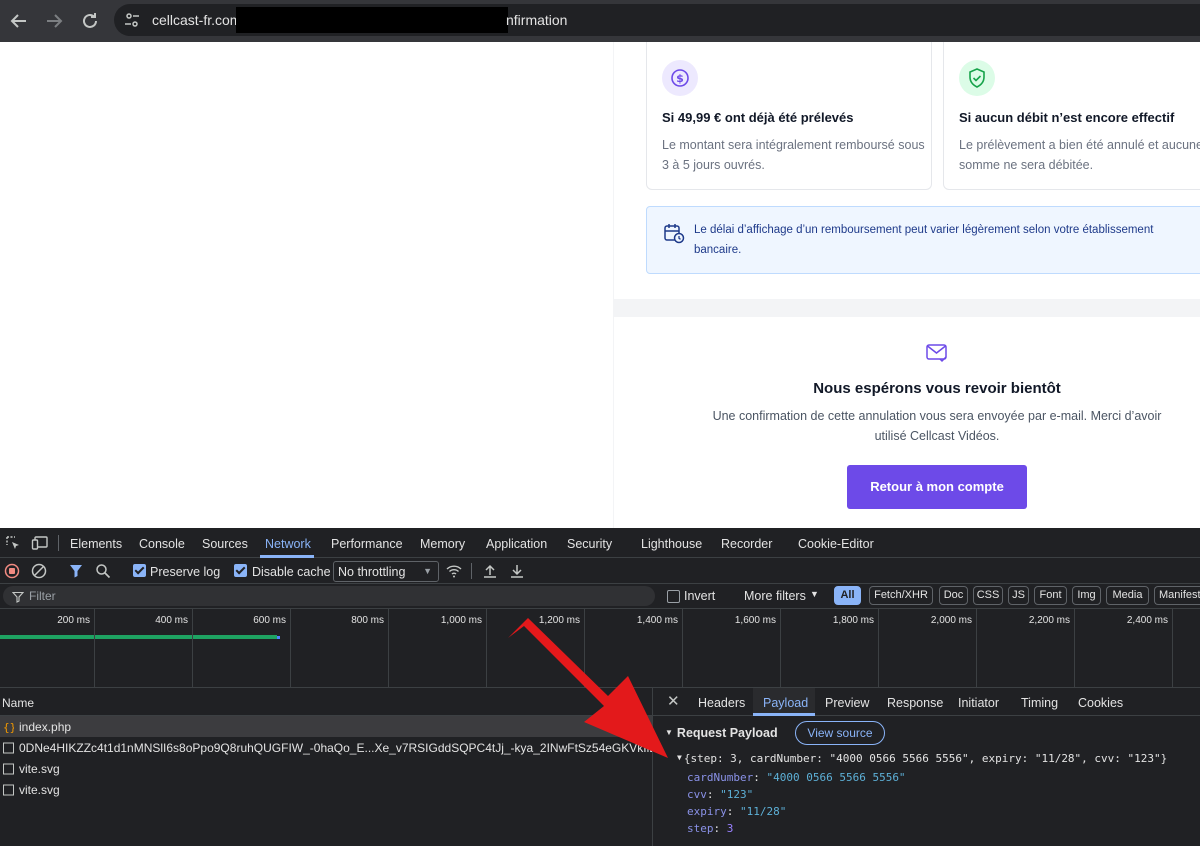  Describe the element at coordinates (39, 571) in the screenshot. I see `clear-icon` at that location.